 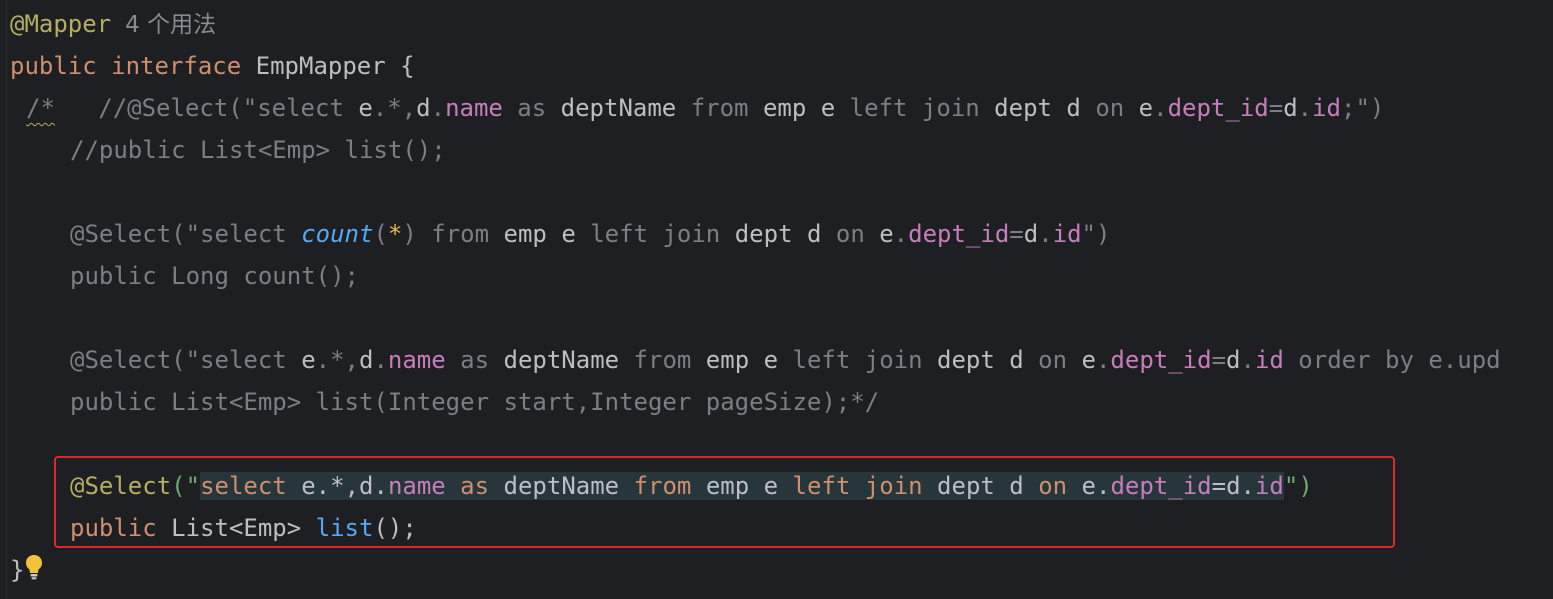 I want to click on string-delim: "), so click(x=1298, y=486).